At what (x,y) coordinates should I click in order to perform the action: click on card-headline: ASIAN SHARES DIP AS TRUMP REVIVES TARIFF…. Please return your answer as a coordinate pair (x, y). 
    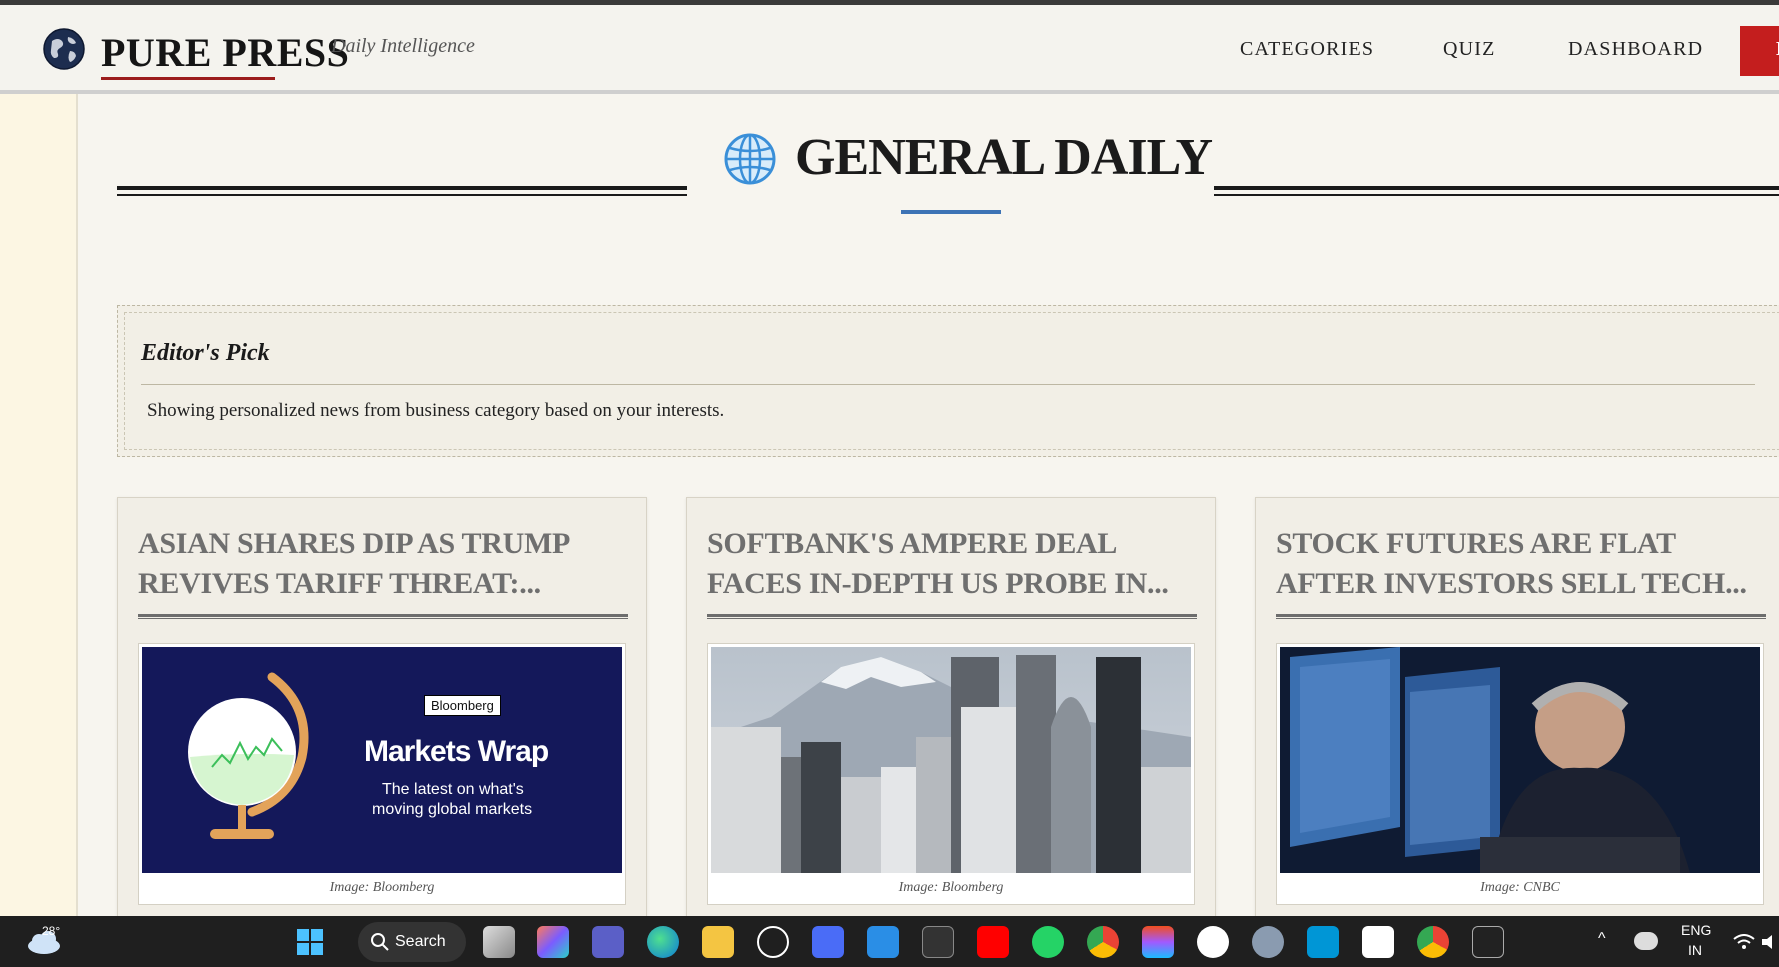
    Looking at the image, I should click on (383, 564).